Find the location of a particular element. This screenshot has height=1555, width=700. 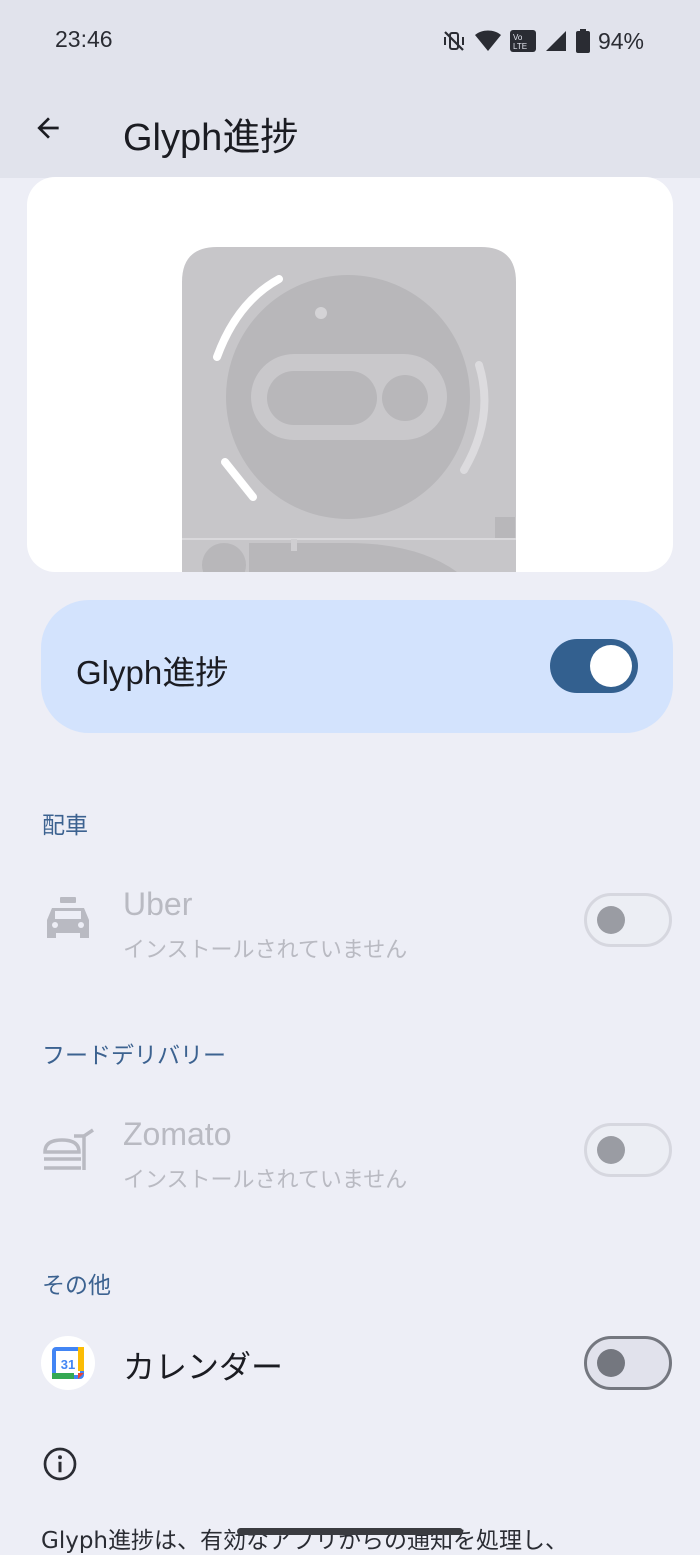

status-icons: Vo LTE 94% is located at coordinates (543, 41).